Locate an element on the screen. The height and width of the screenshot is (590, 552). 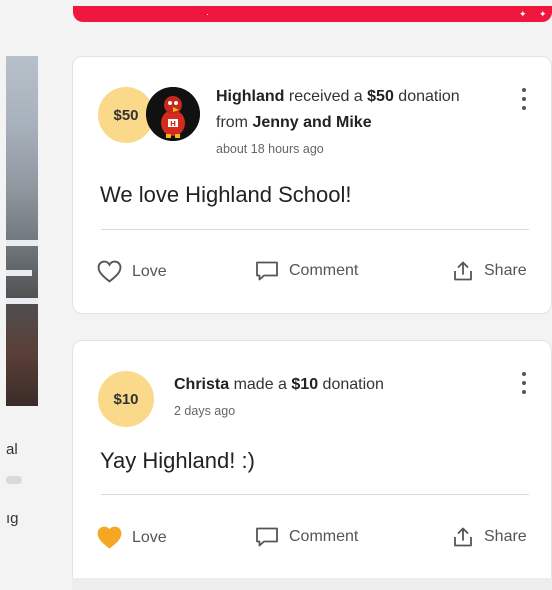
post-message: We love Highland School! is located at coordinates (226, 194).